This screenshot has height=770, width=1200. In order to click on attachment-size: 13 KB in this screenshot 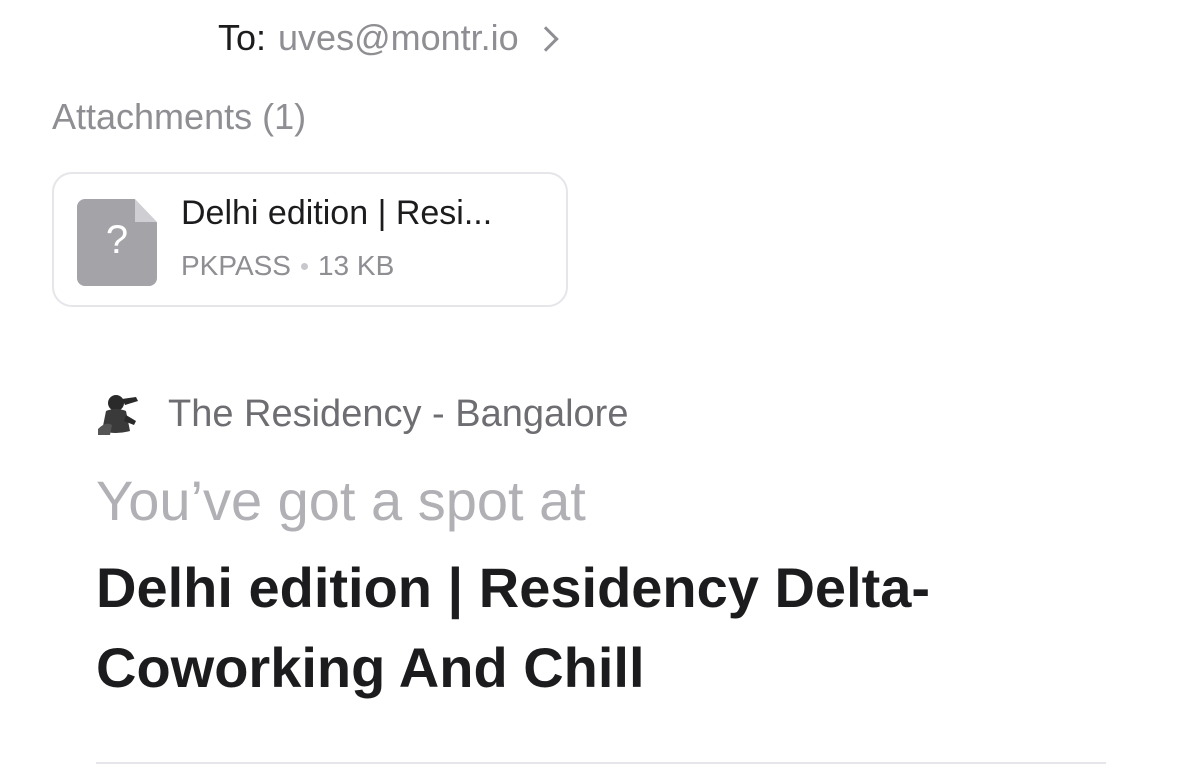, I will do `click(356, 265)`.